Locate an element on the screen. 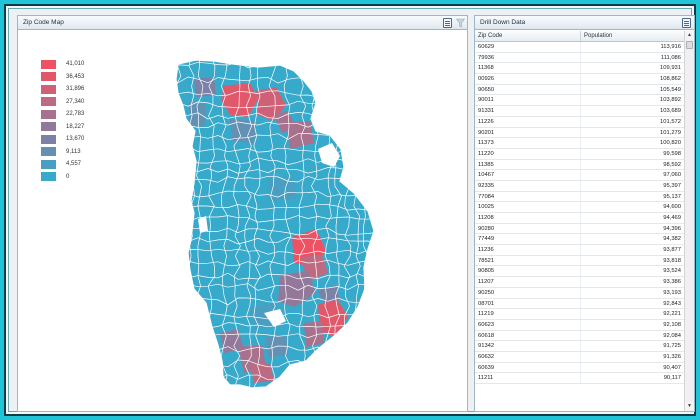 Image resolution: width=700 pixels, height=420 pixels. zip-code-cell: 60629 is located at coordinates (528, 47).